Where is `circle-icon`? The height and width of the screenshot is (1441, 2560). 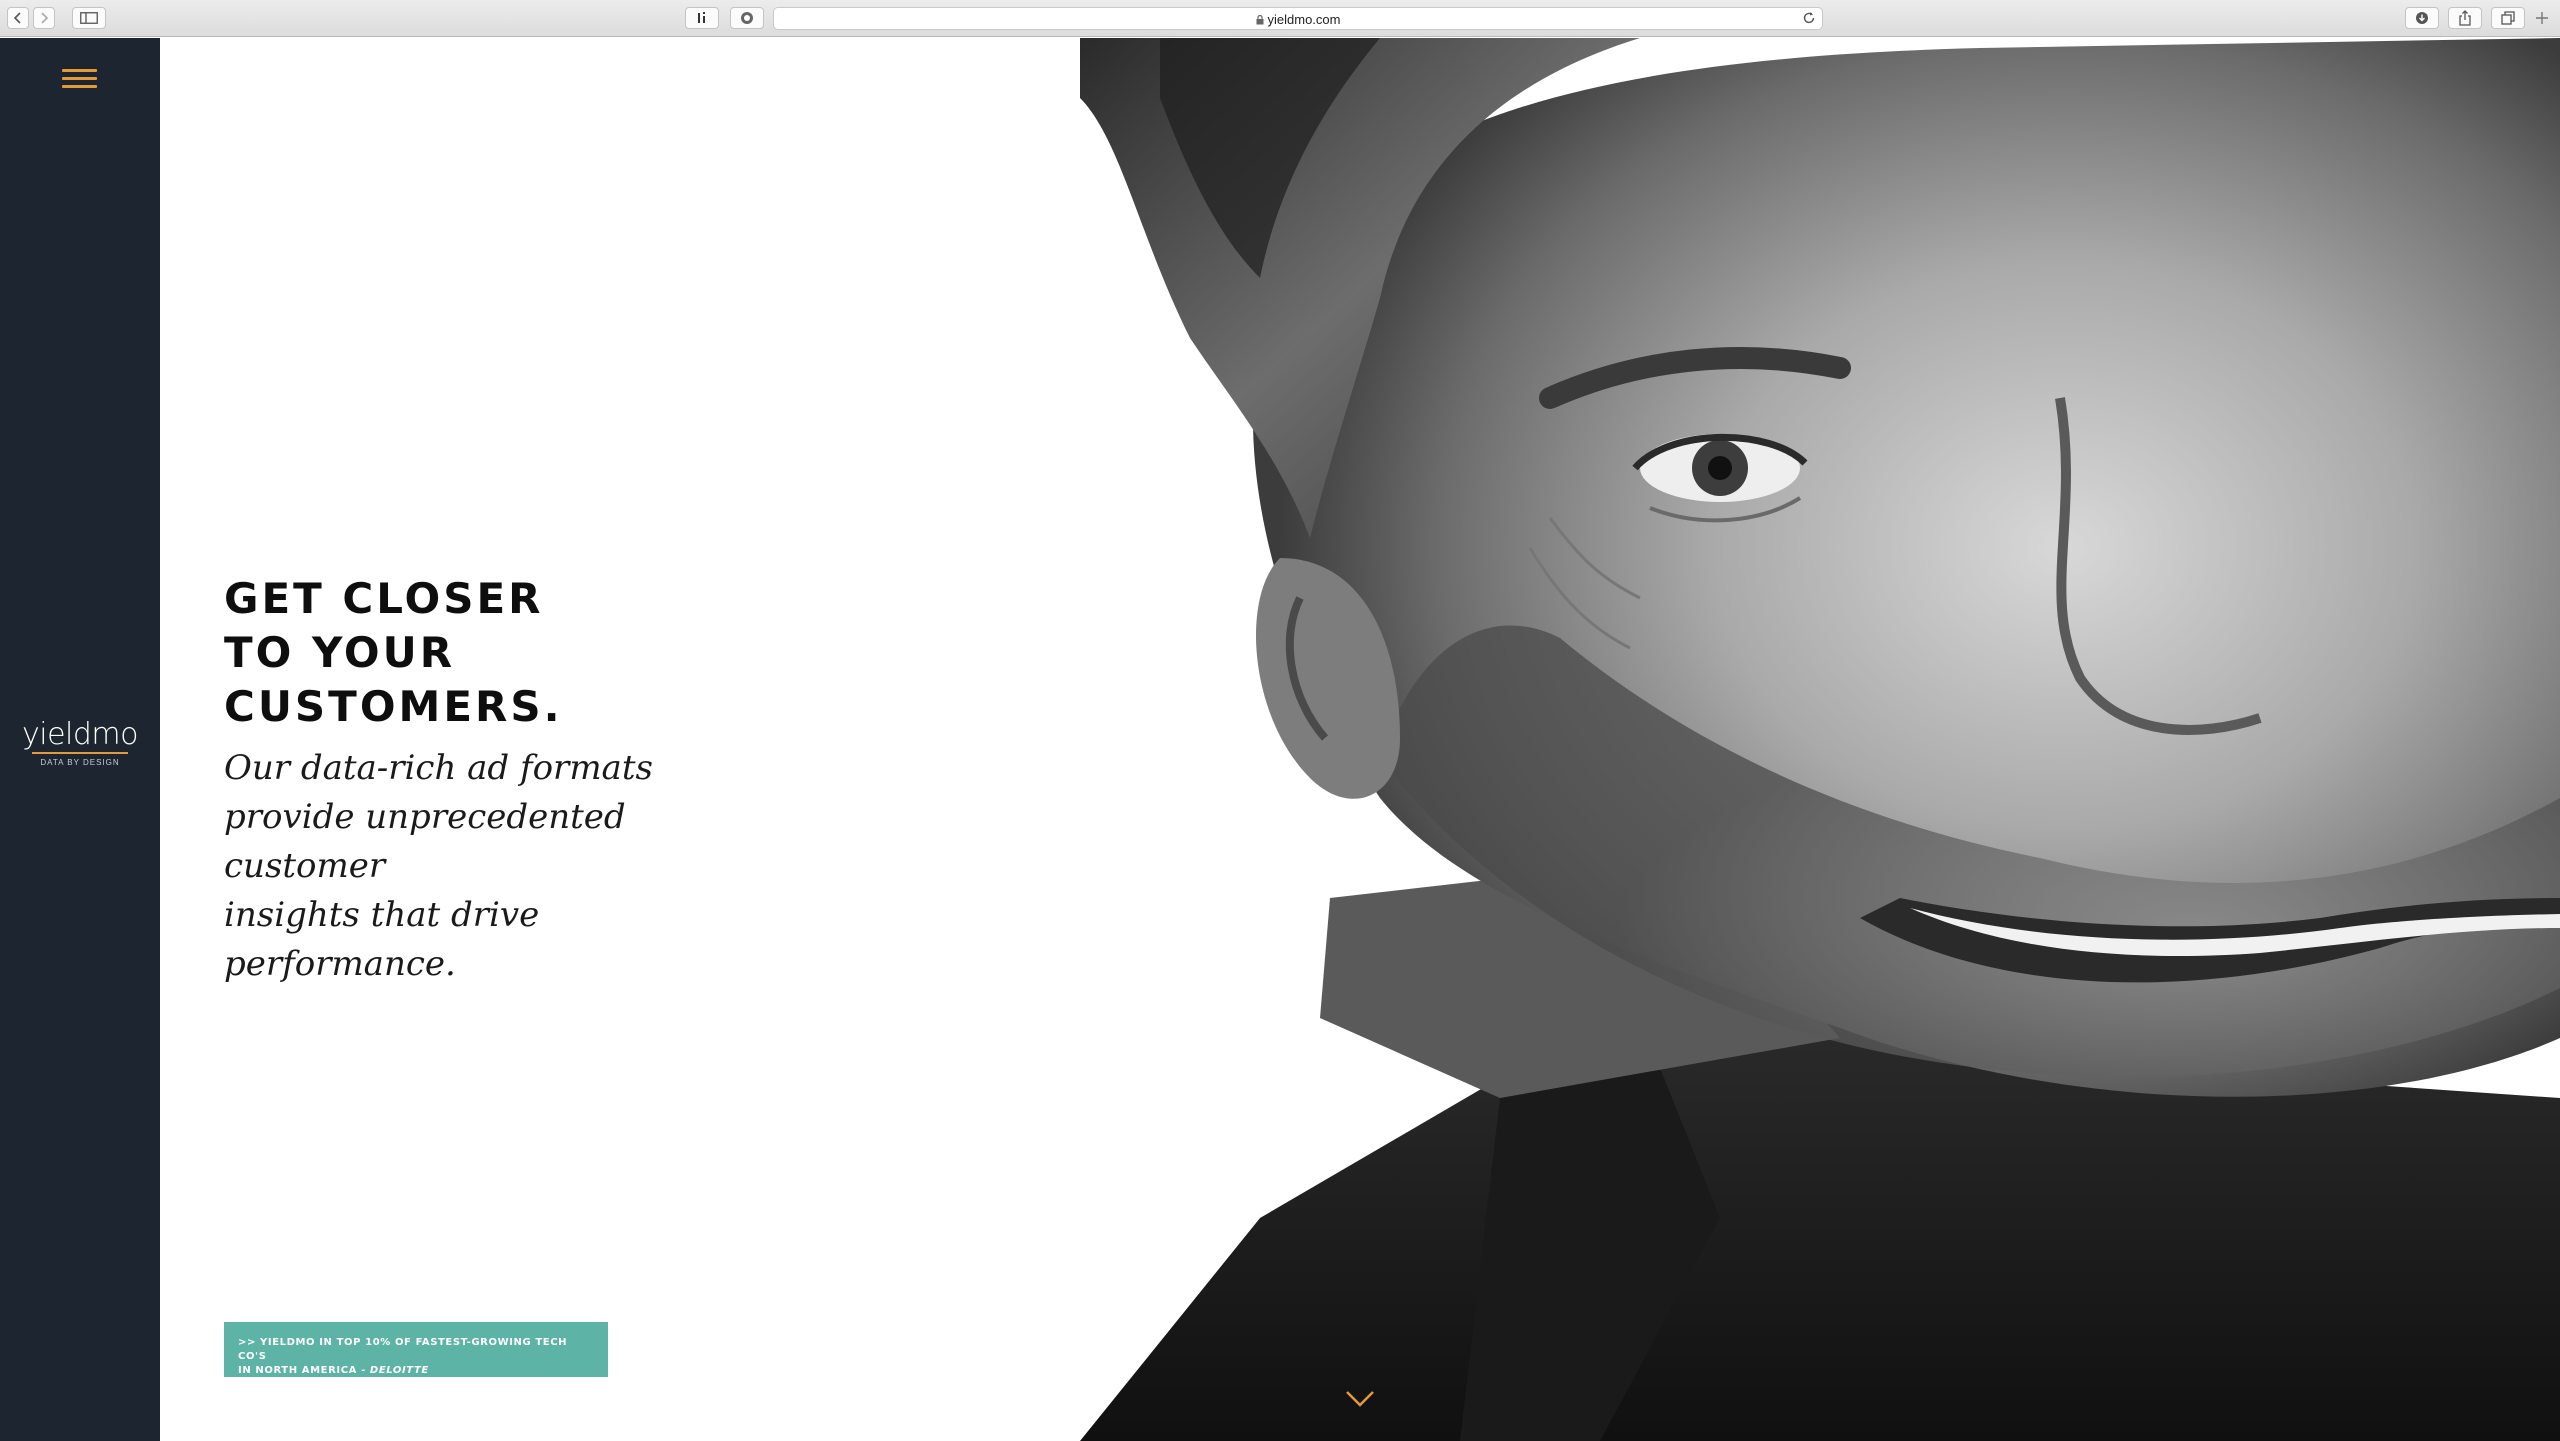
circle-icon is located at coordinates (747, 18).